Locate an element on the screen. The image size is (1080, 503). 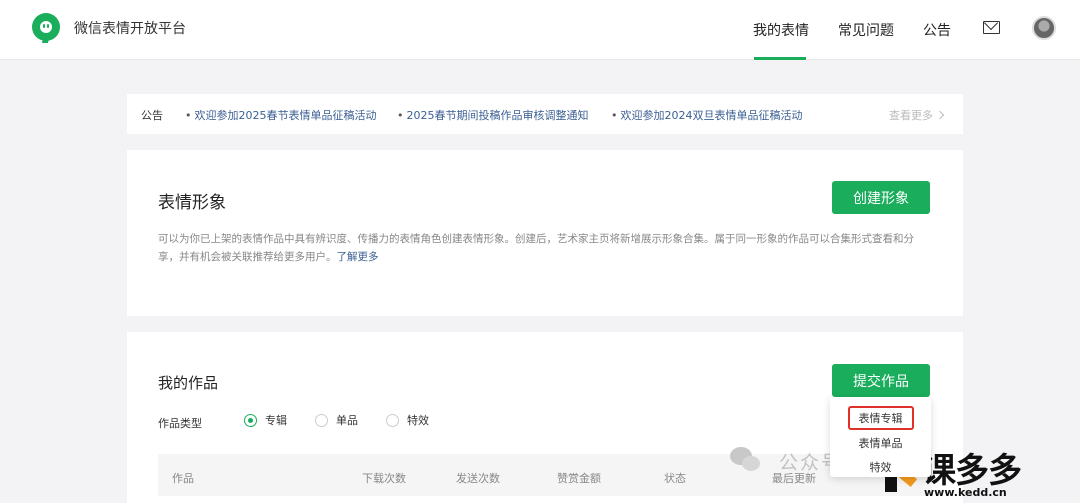
notice-link: 欢迎参加2025春节表情单品征稿活动 is located at coordinates (281, 115).